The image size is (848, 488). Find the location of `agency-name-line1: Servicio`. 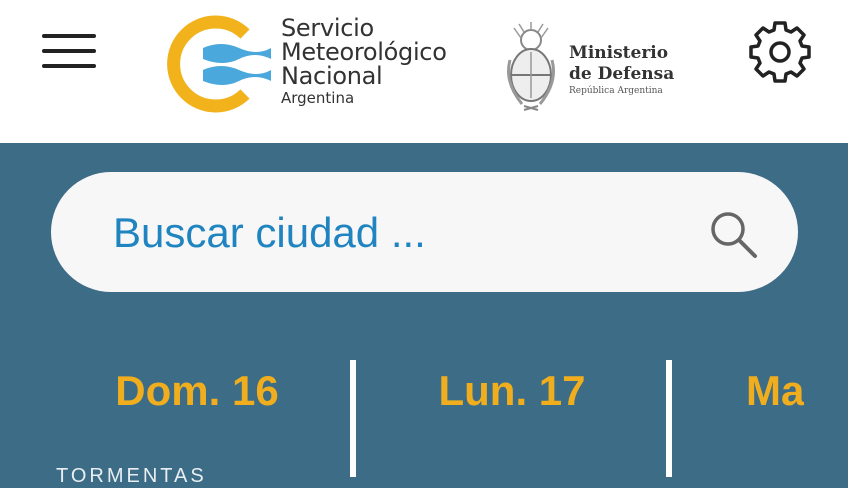

agency-name-line1: Servicio is located at coordinates (327, 28).